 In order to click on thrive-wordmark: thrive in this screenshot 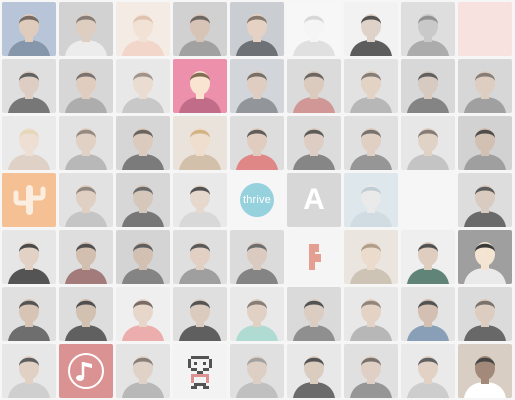, I will do `click(257, 200)`.